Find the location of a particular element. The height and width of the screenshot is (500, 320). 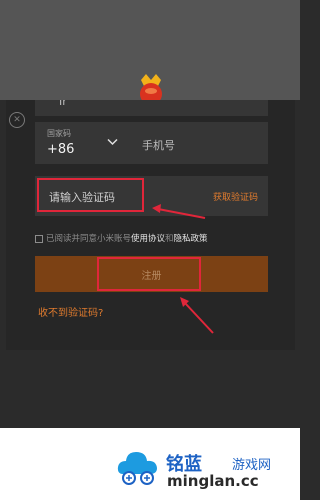

phone-row: 国家码 +86 手机号 is located at coordinates (151, 143).